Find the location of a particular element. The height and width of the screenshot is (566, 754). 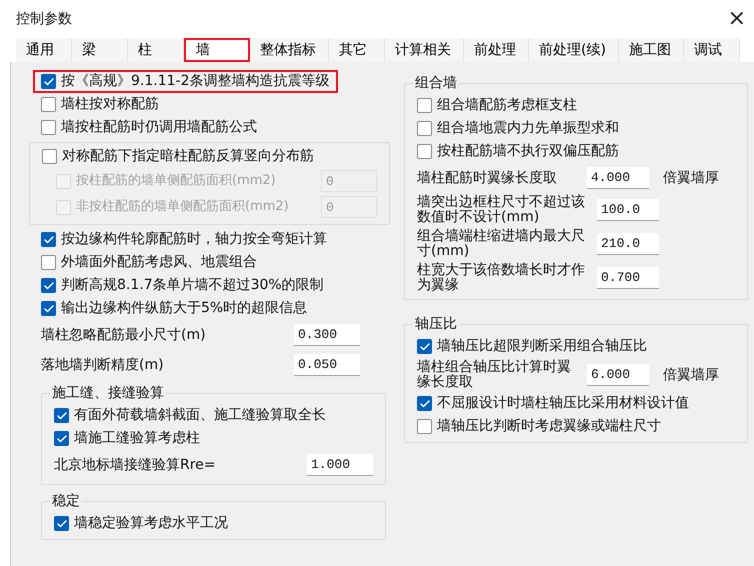

checkbox-label: 非按柱配筋的墙单侧配筋面积(mm2) is located at coordinates (183, 207).